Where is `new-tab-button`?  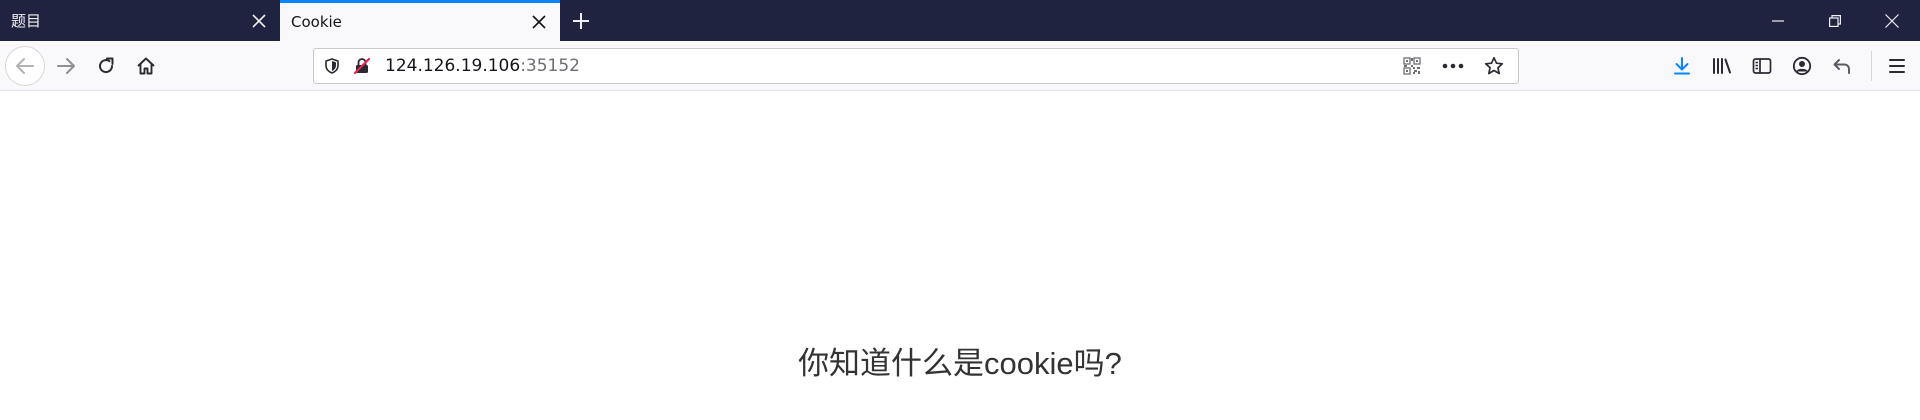
new-tab-button is located at coordinates (581, 20).